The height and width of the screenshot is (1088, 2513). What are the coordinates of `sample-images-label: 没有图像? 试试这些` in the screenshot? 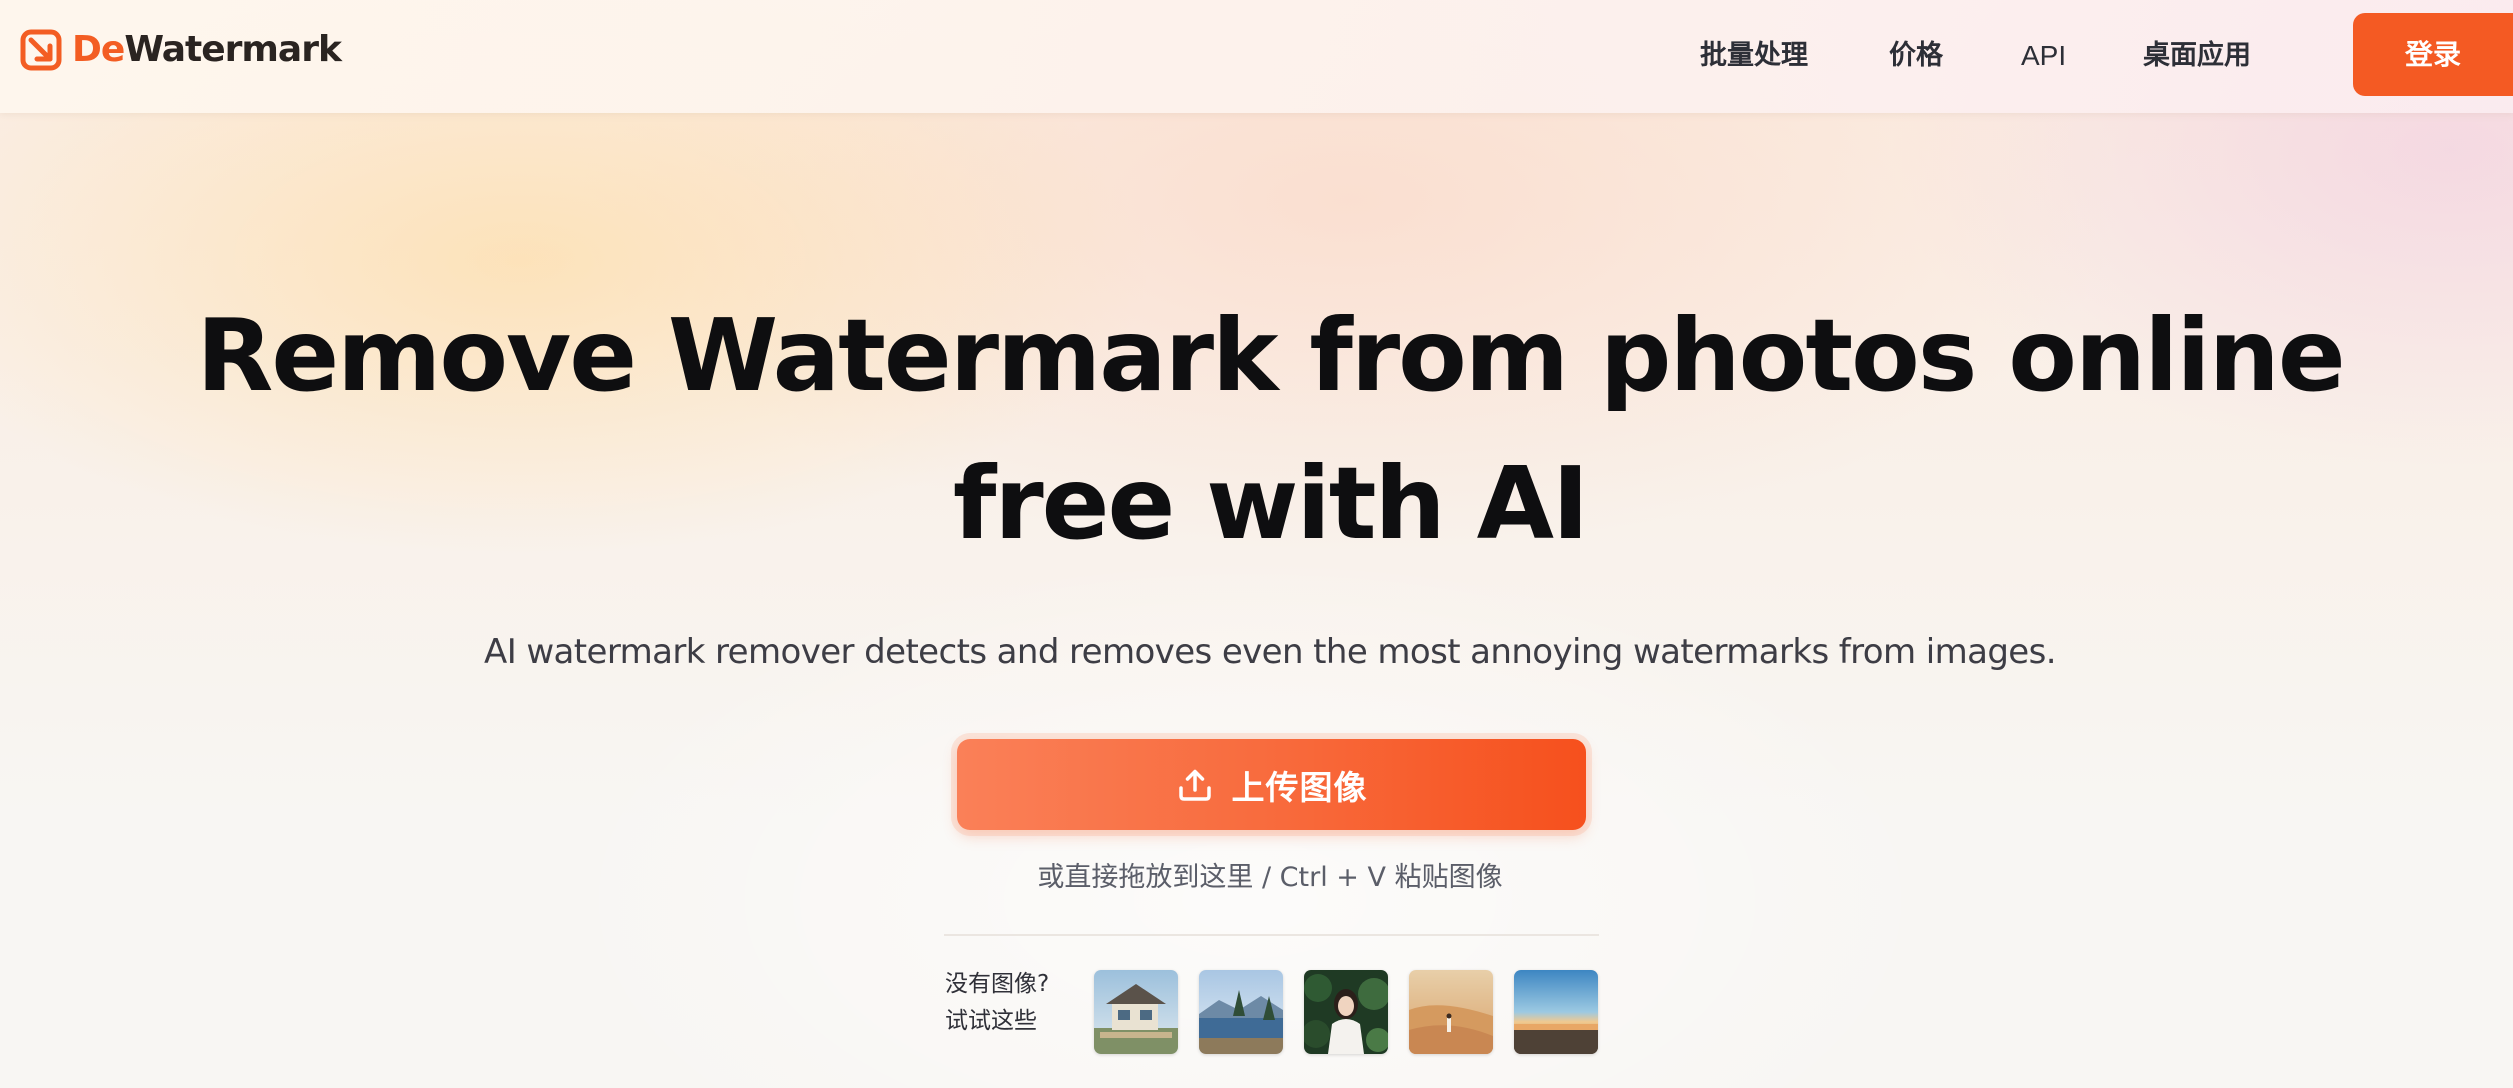 It's located at (1015, 1003).